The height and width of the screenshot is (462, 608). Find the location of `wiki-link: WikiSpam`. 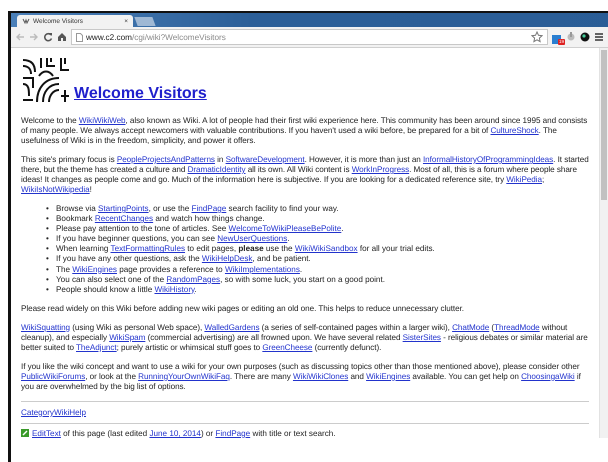

wiki-link: WikiSpam is located at coordinates (127, 337).